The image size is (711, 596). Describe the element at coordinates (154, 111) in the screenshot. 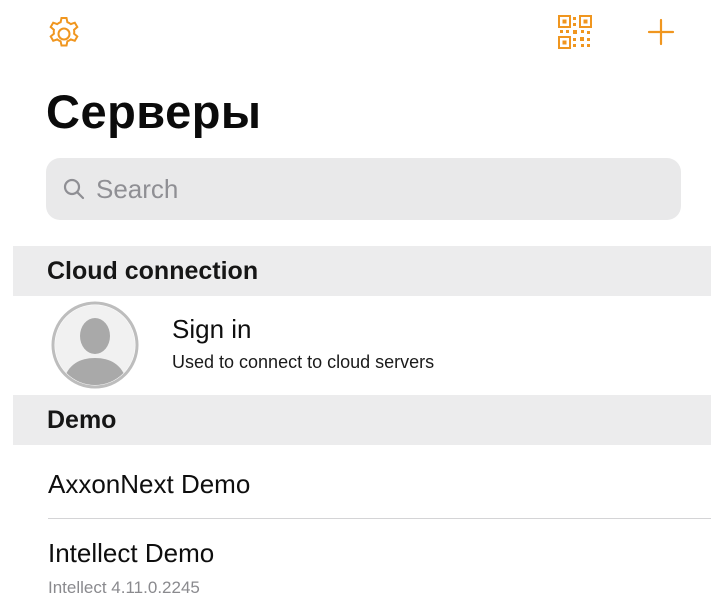

I see `page-title: Серверы` at that location.